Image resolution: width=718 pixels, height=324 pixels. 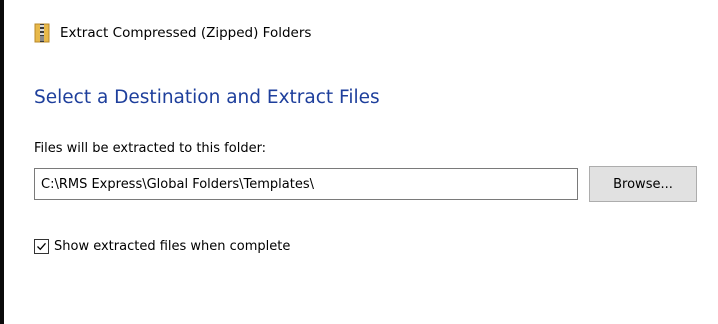 What do you see at coordinates (207, 97) in the screenshot?
I see `page-heading: Select a Destination and Extract Files` at bounding box center [207, 97].